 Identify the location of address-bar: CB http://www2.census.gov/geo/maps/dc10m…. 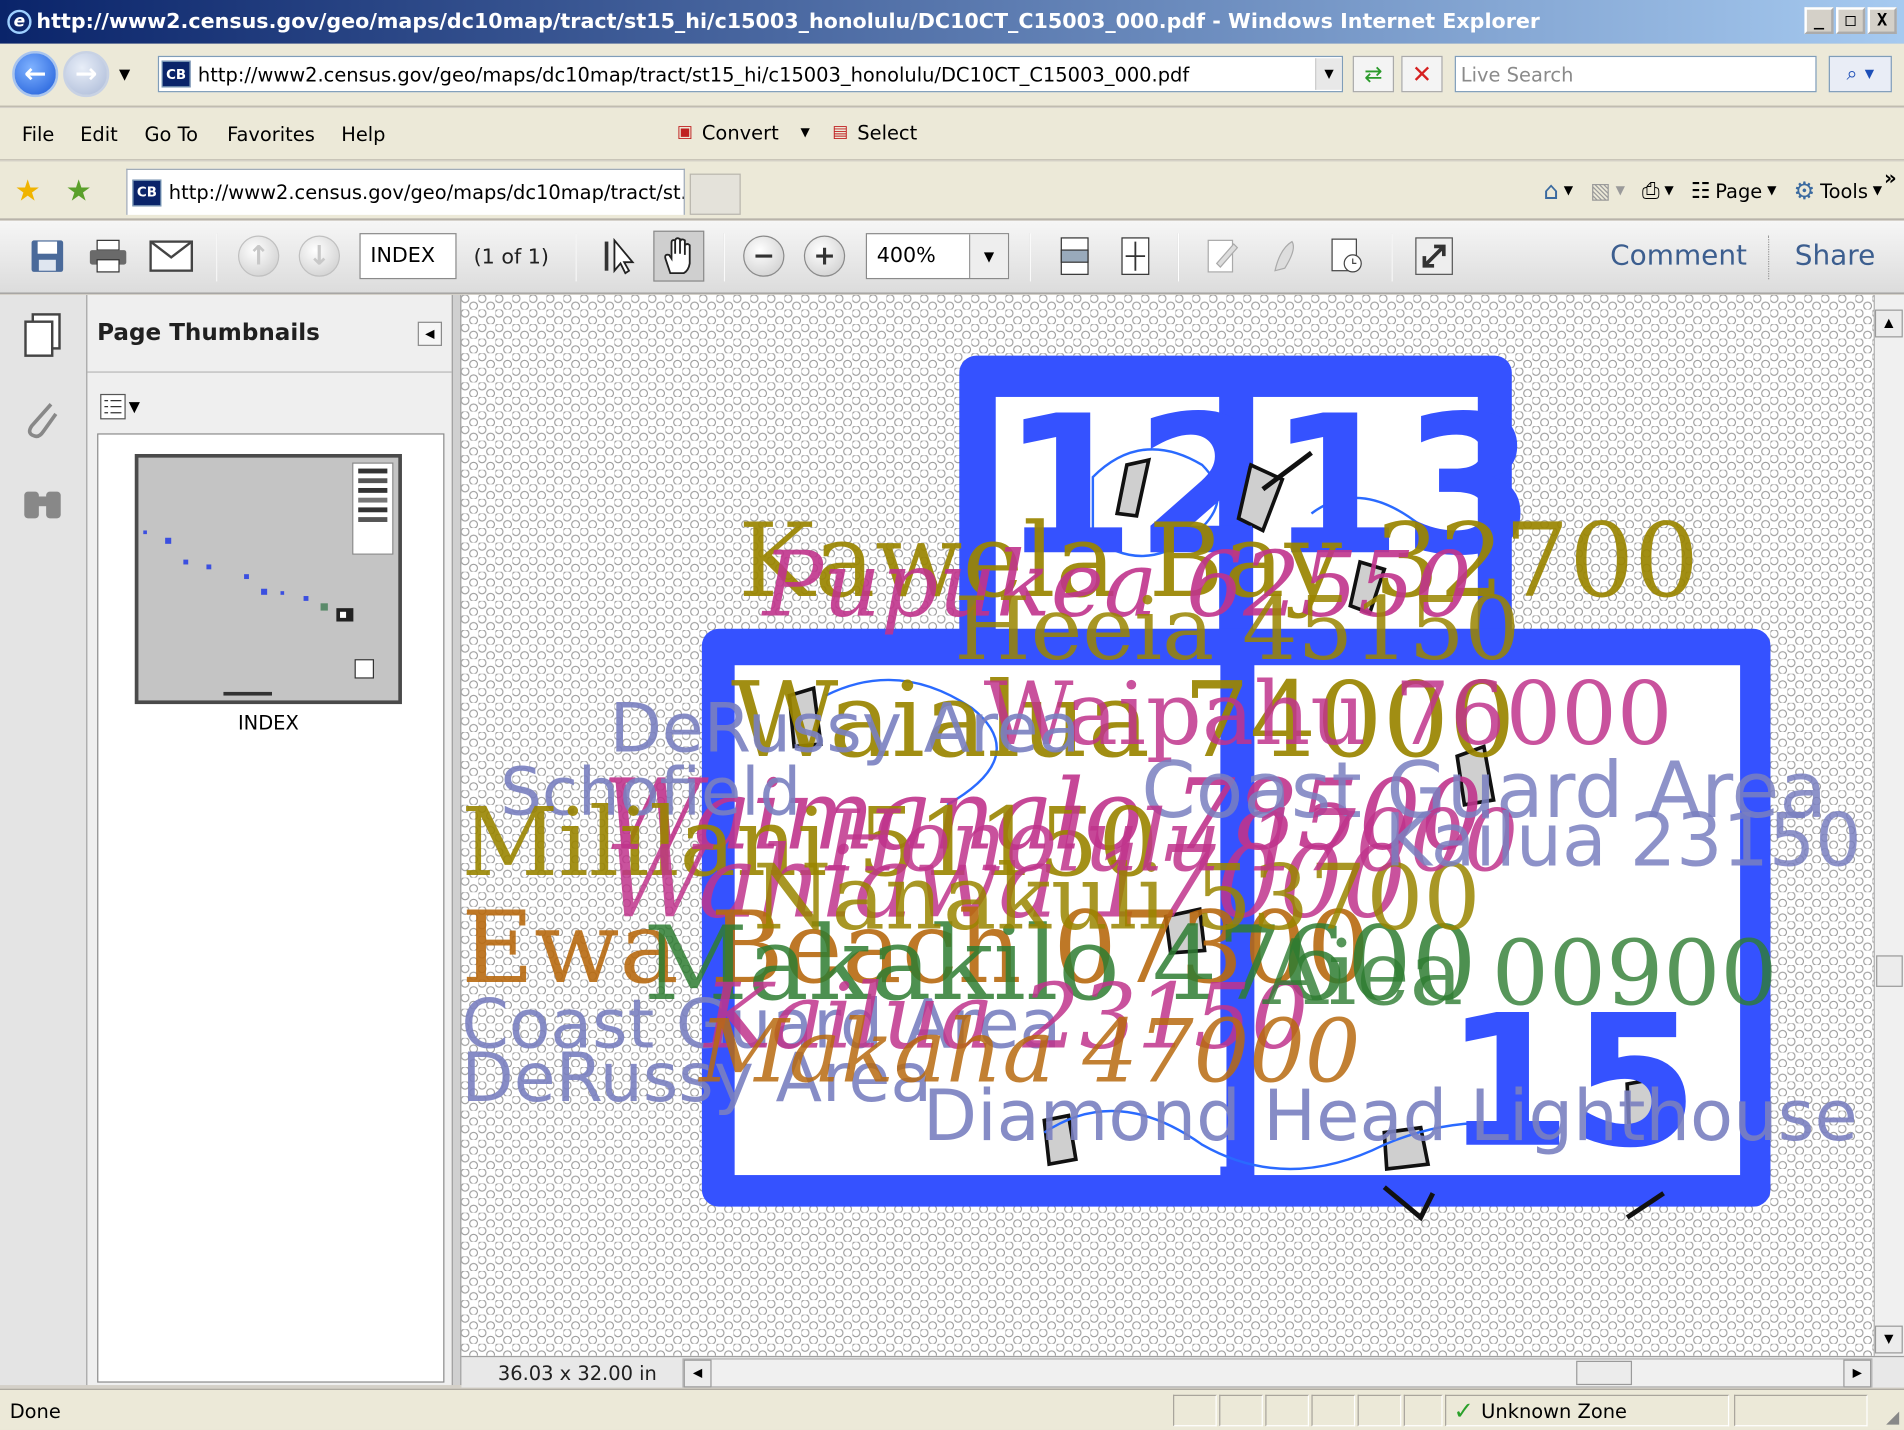
(750, 74).